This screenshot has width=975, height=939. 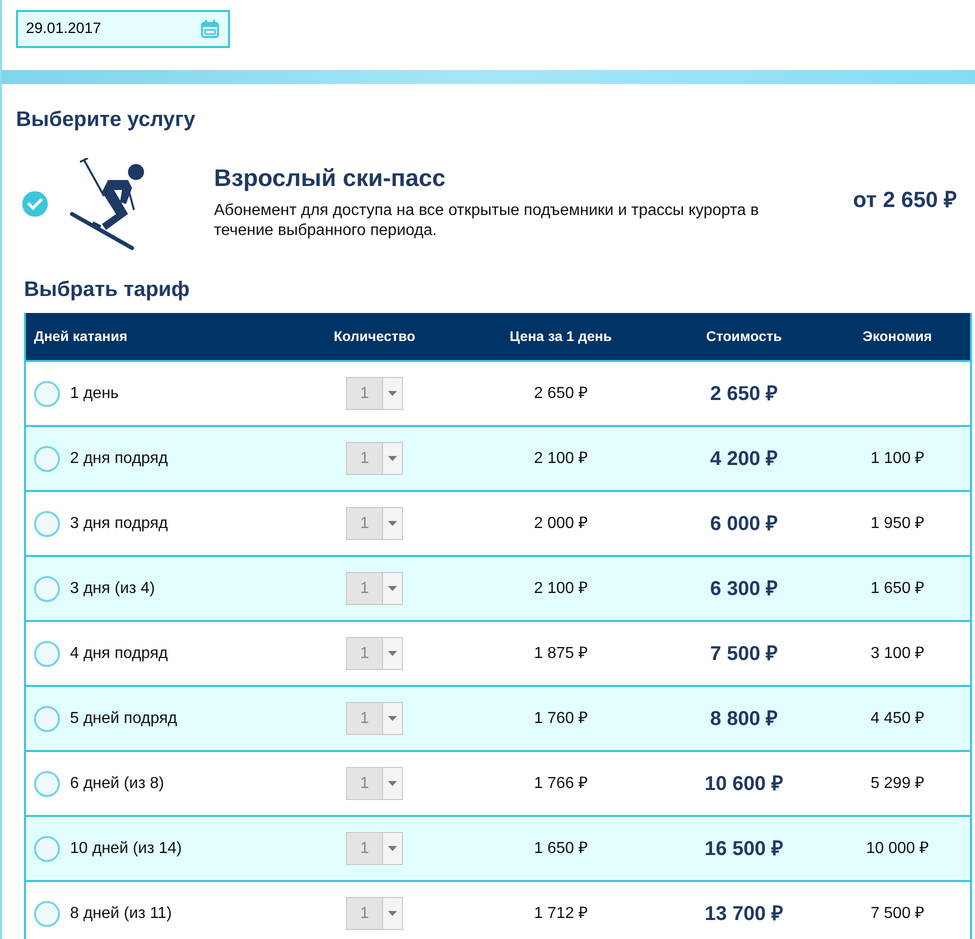 What do you see at coordinates (744, 524) in the screenshot?
I see `table-cell-text: 6 000 ₽` at bounding box center [744, 524].